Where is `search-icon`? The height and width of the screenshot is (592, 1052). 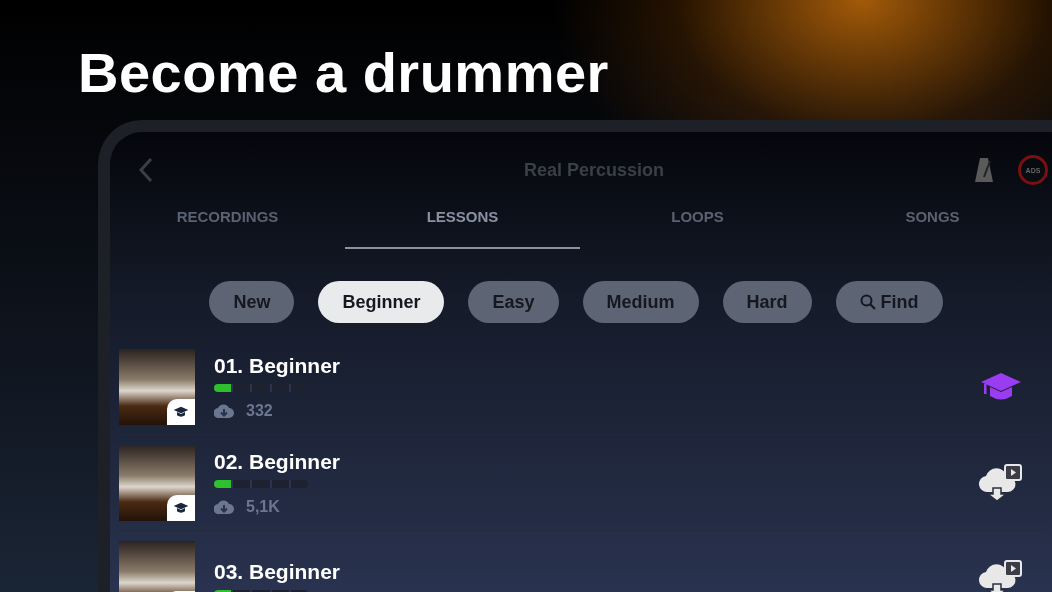
search-icon is located at coordinates (867, 302).